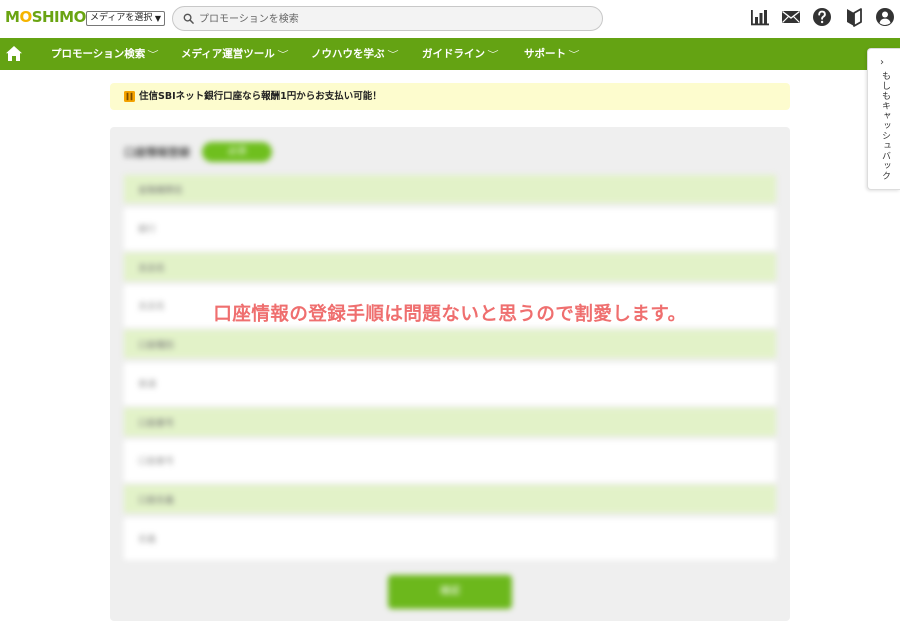  I want to click on home-icon, so click(14, 53).